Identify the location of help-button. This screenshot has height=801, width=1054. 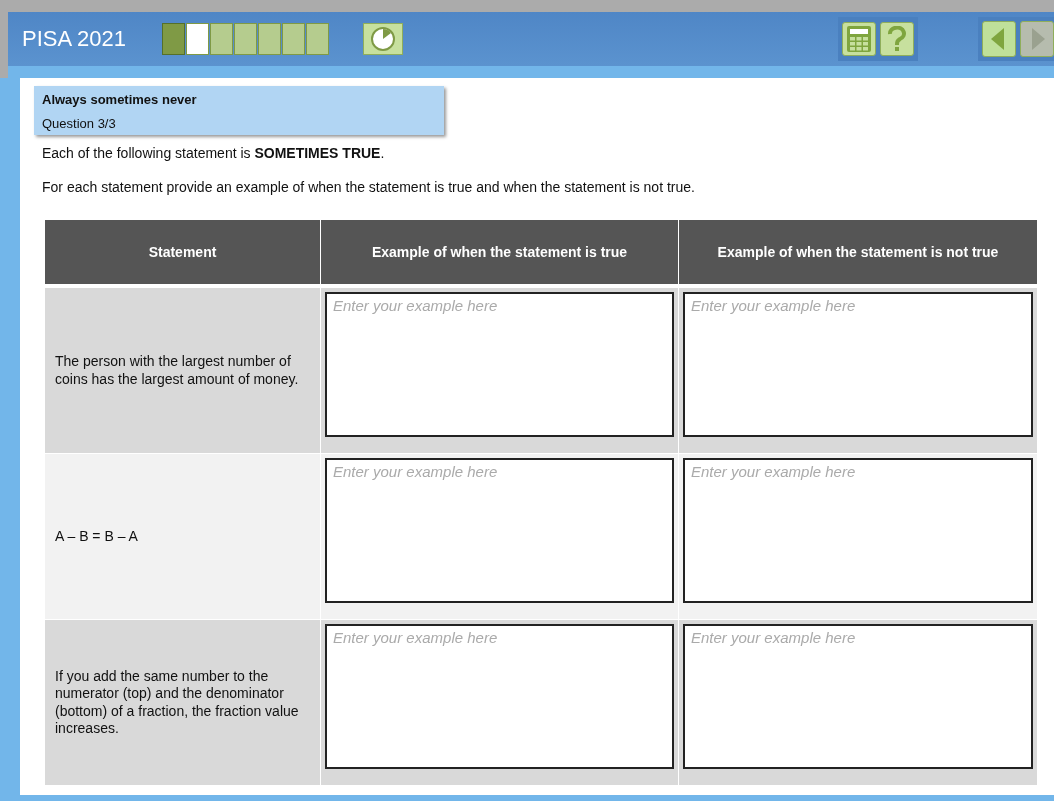
(897, 39).